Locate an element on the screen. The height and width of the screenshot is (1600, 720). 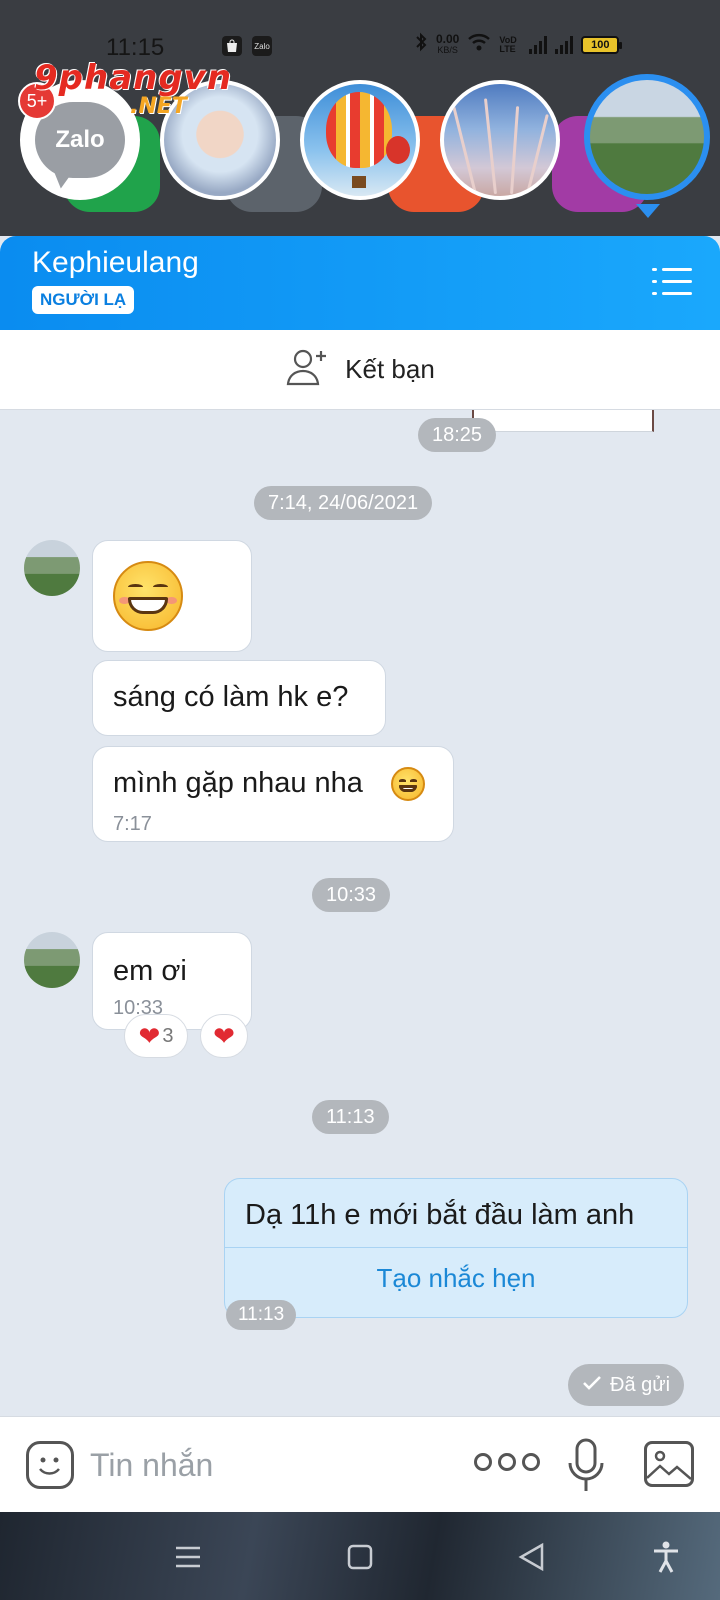
add-friend-label: Kết bạn is located at coordinates (390, 369).